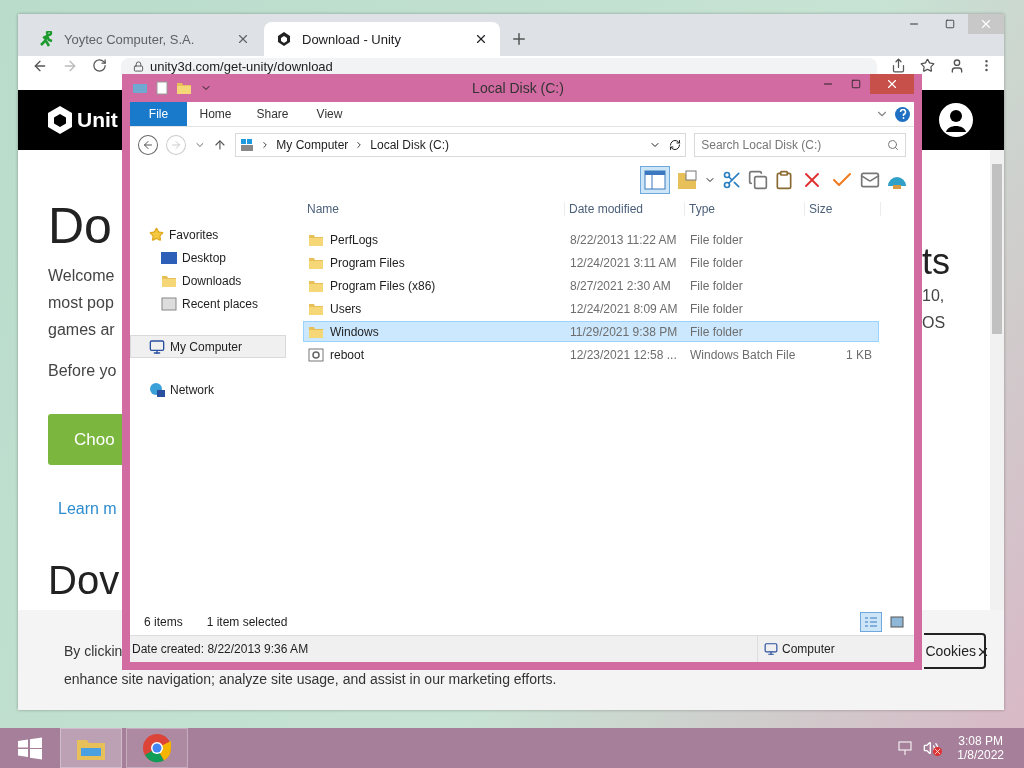  I want to click on lock-icon, so click(138, 66).